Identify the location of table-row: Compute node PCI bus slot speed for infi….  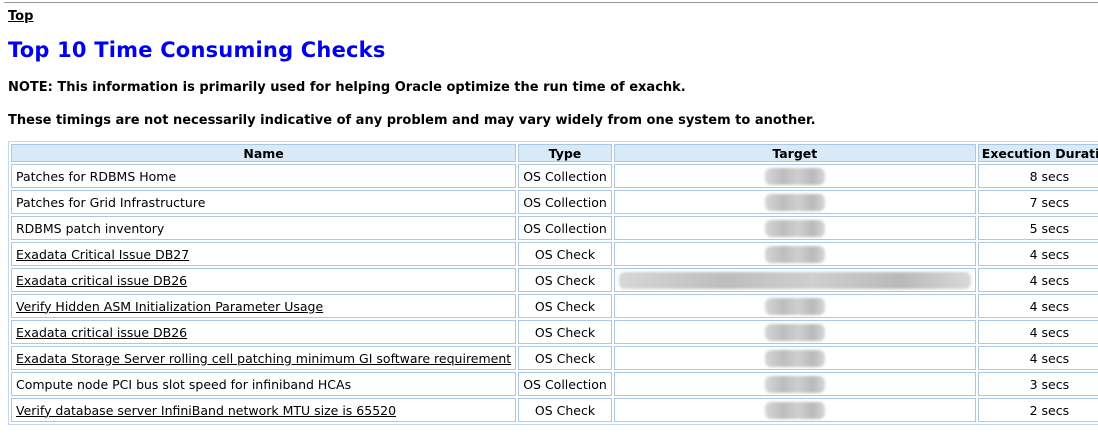
(554, 384).